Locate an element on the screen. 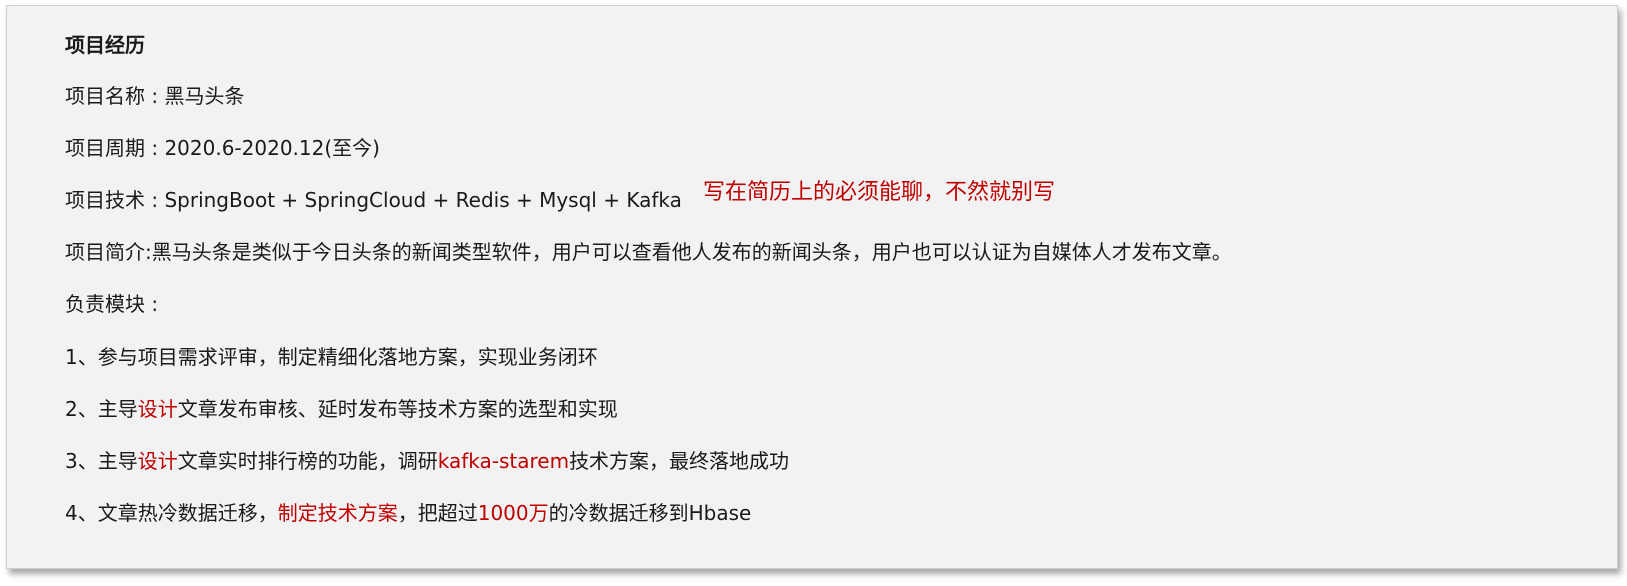 This screenshot has height=586, width=1627. project-tech-label: 项目技术 : is located at coordinates (115, 200).